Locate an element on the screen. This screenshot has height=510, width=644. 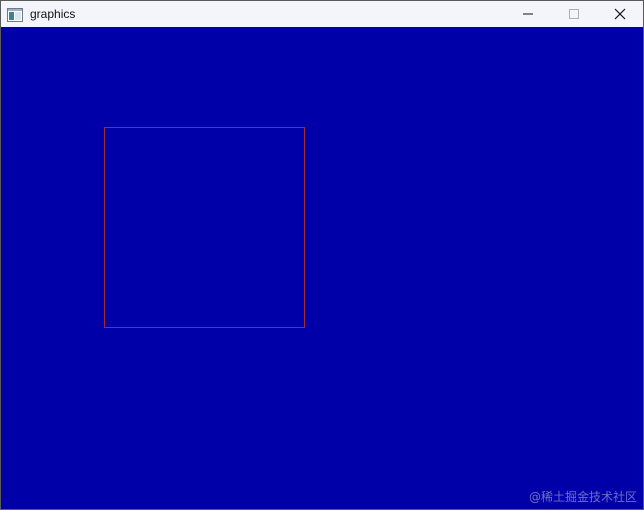
watermark-text: @稀土掘金技术社区 is located at coordinates (582, 497).